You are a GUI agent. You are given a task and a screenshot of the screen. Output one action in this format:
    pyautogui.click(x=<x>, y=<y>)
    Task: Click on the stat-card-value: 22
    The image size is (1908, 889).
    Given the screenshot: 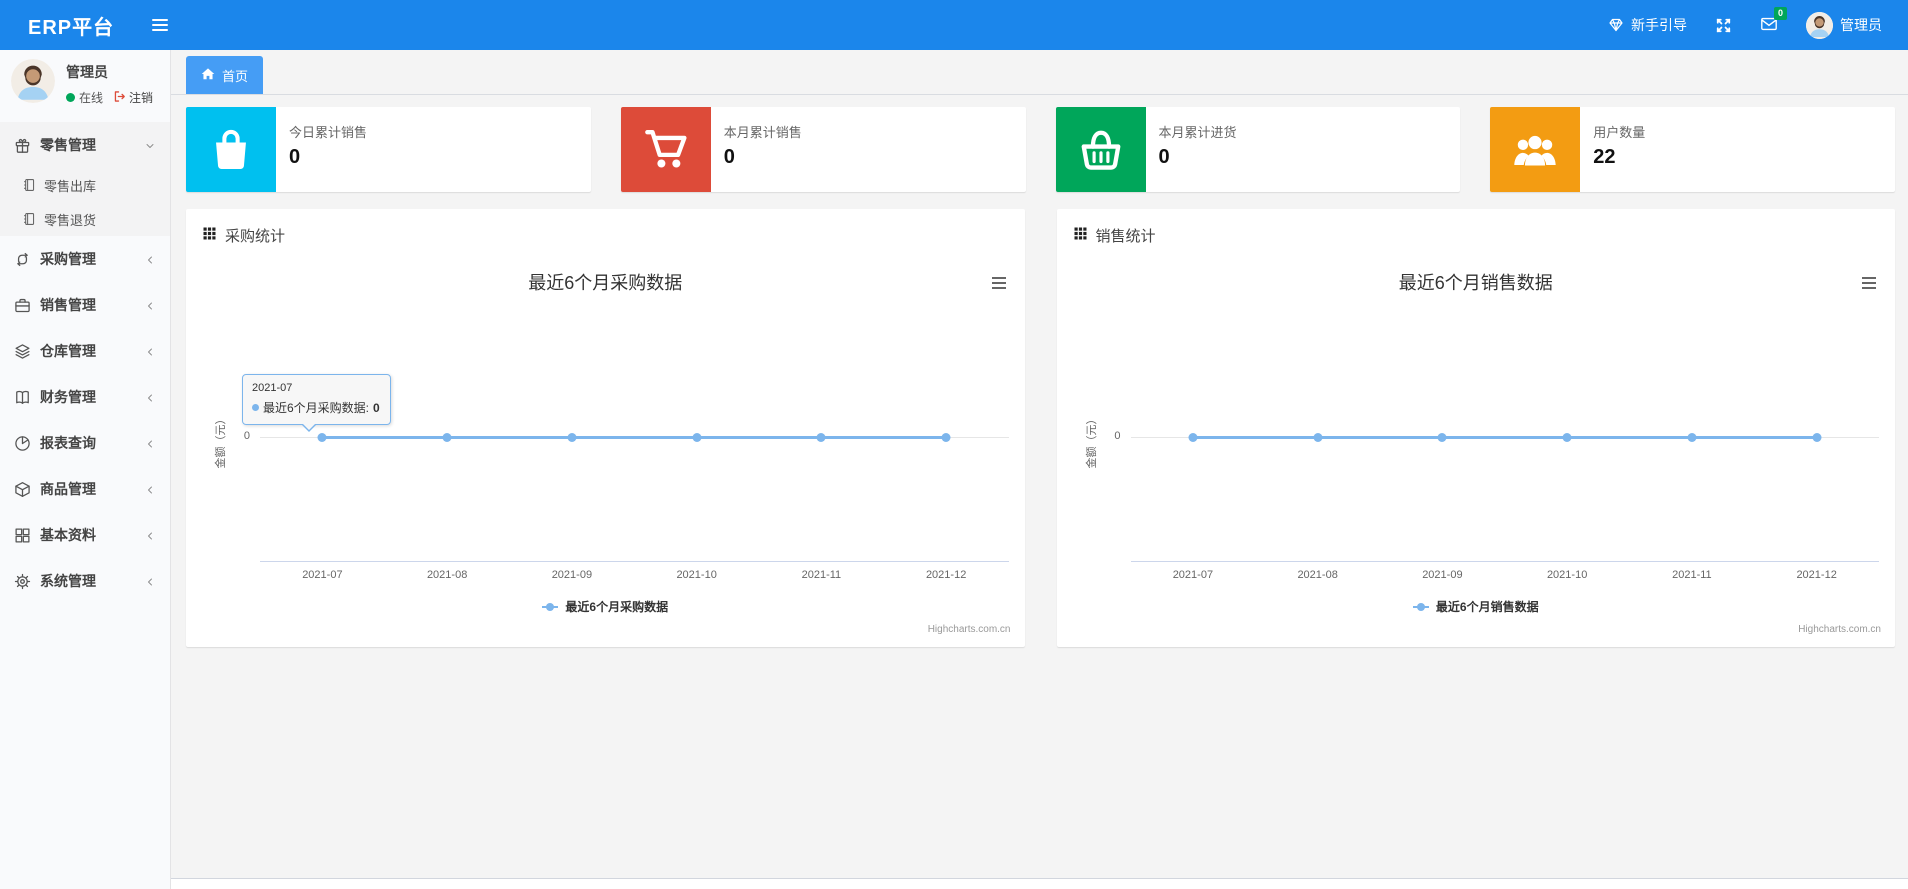 What is the action you would take?
    pyautogui.click(x=1604, y=157)
    